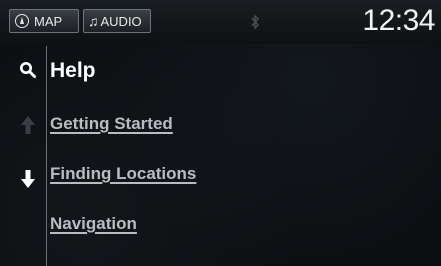 This screenshot has height=266, width=441. I want to click on help-item-finding-locations: Finding Locations, so click(123, 174).